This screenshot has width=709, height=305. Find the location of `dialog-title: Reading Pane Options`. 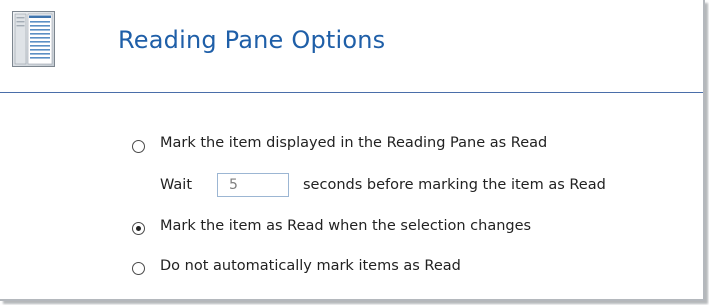

dialog-title: Reading Pane Options is located at coordinates (252, 40).